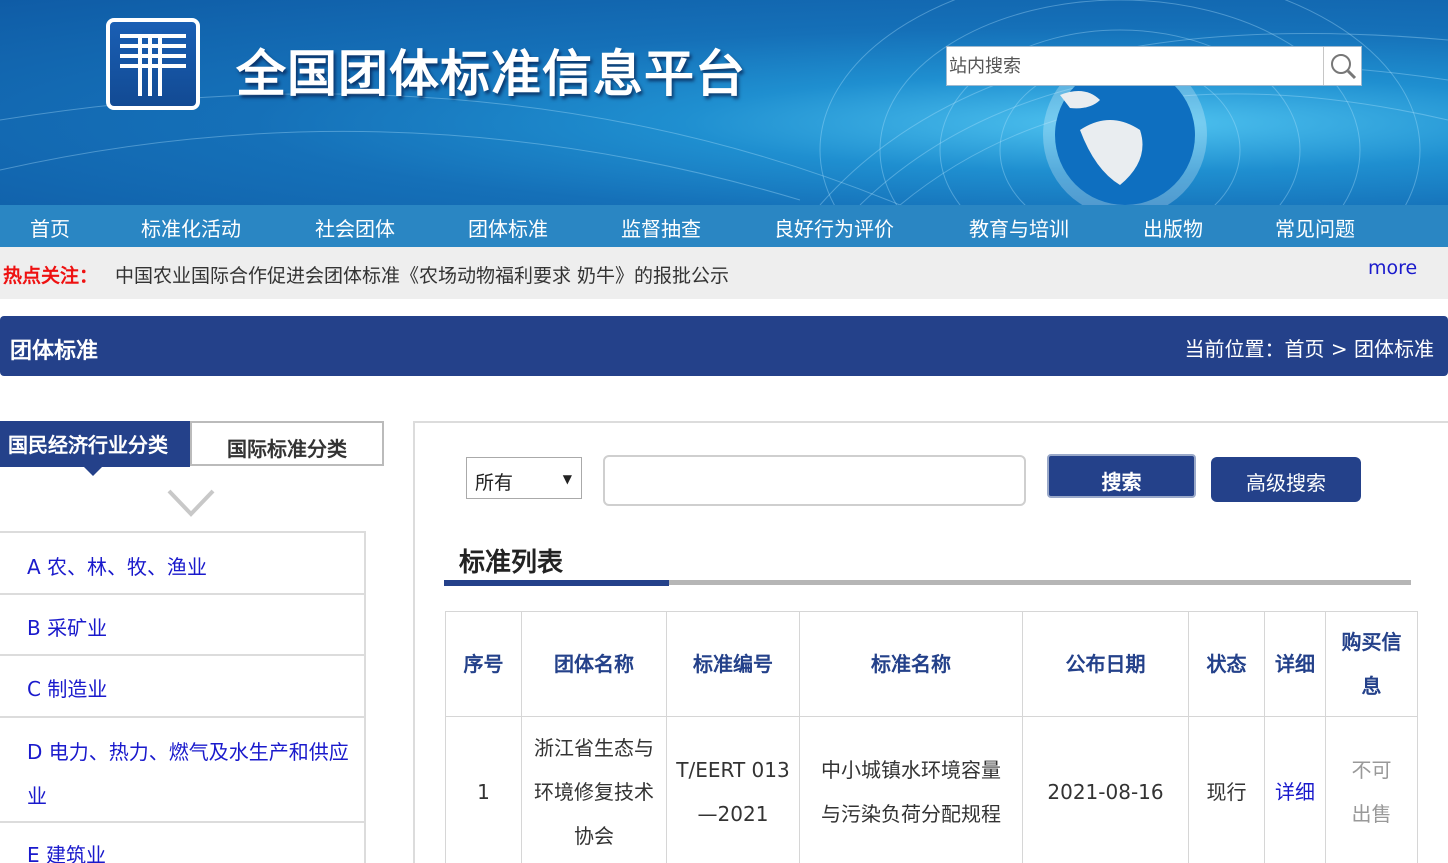 Image resolution: width=1448 pixels, height=863 pixels. I want to click on cell-name: 中小城镇水环境容量与污染负荷分配规程, so click(911, 789).